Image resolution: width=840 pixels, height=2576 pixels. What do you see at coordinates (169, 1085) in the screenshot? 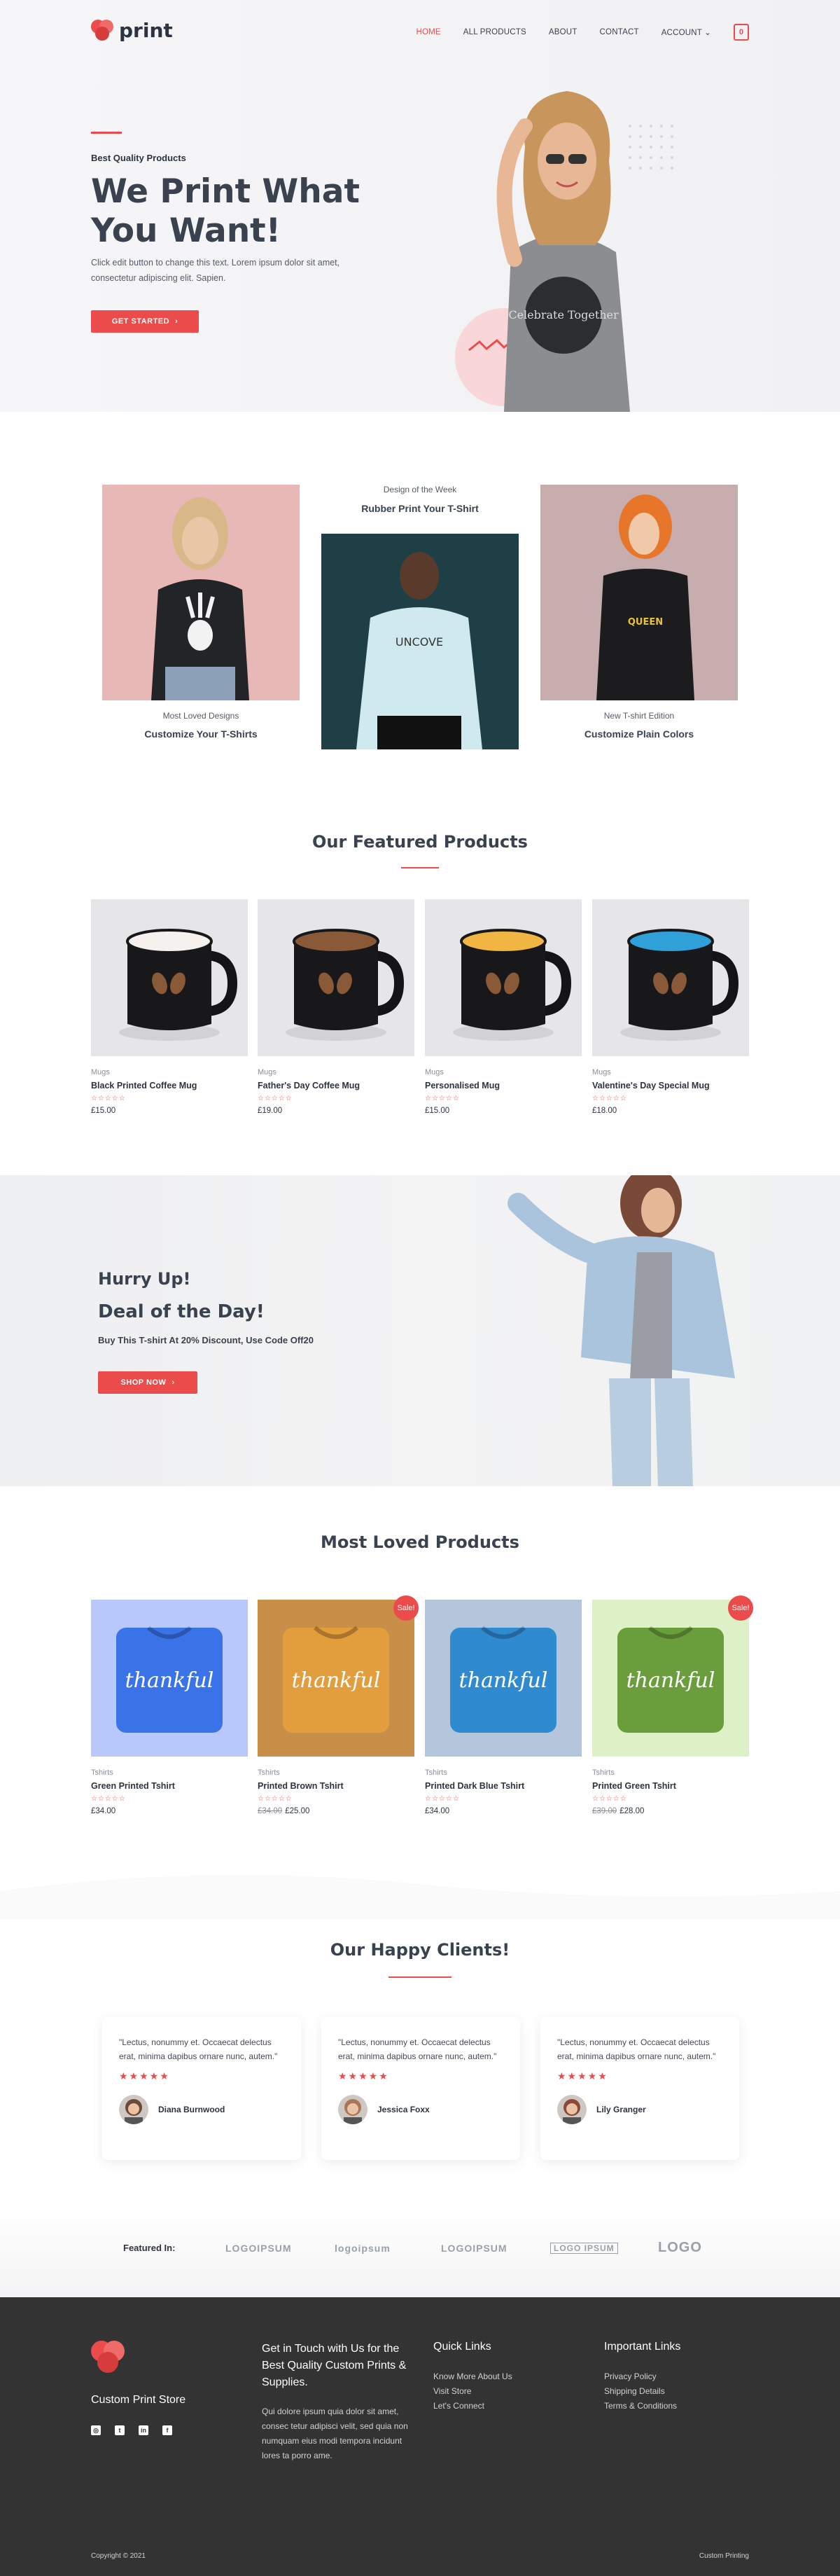
I see `product-name: Black Printed Coffee Mug` at bounding box center [169, 1085].